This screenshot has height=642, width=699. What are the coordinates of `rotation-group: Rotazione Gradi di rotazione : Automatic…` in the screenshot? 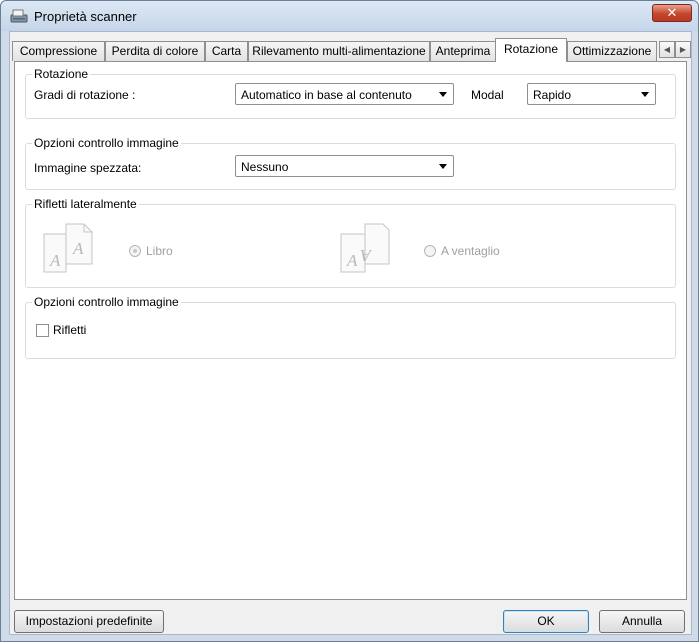 It's located at (350, 93).